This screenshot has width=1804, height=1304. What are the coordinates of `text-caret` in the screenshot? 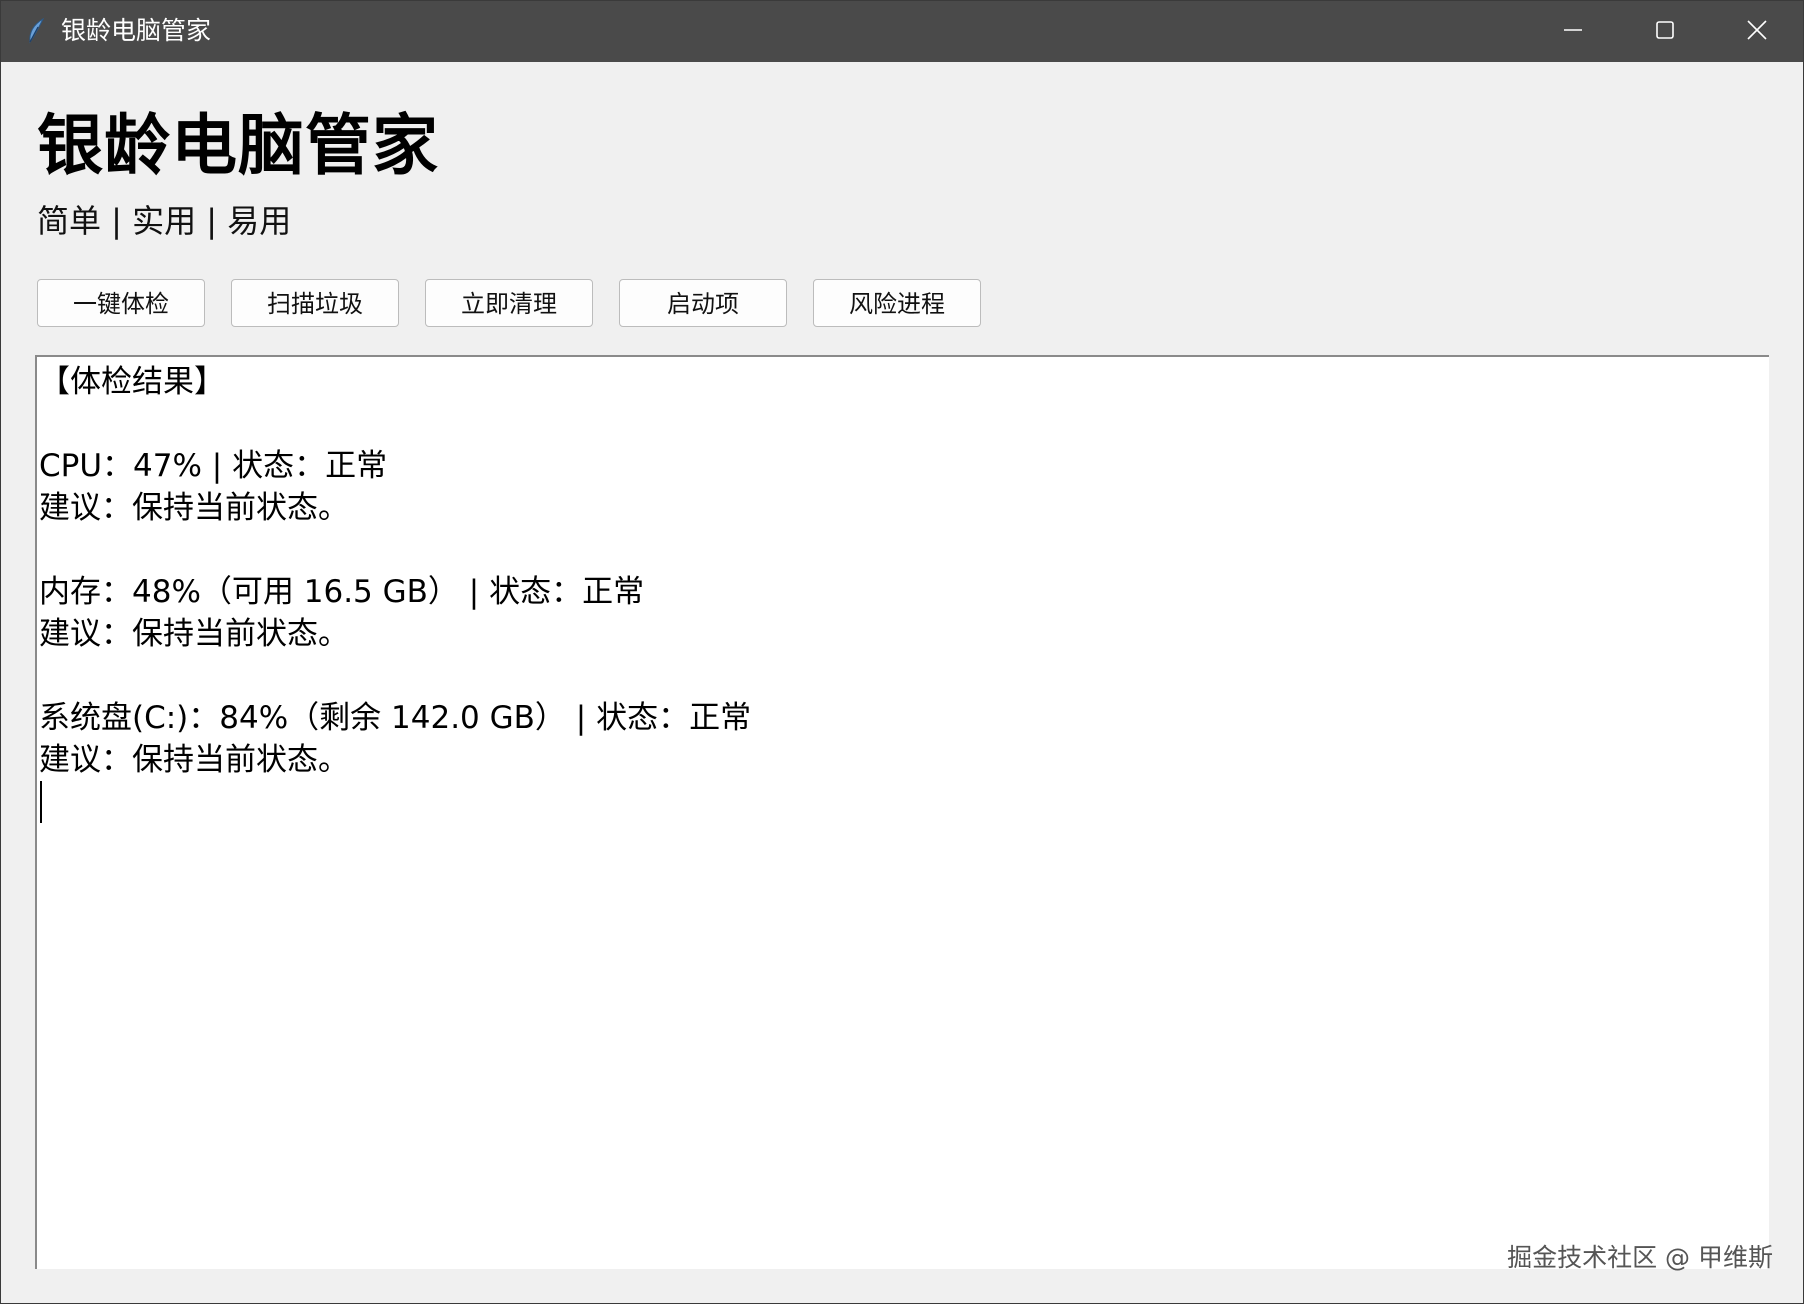 It's located at (41, 802).